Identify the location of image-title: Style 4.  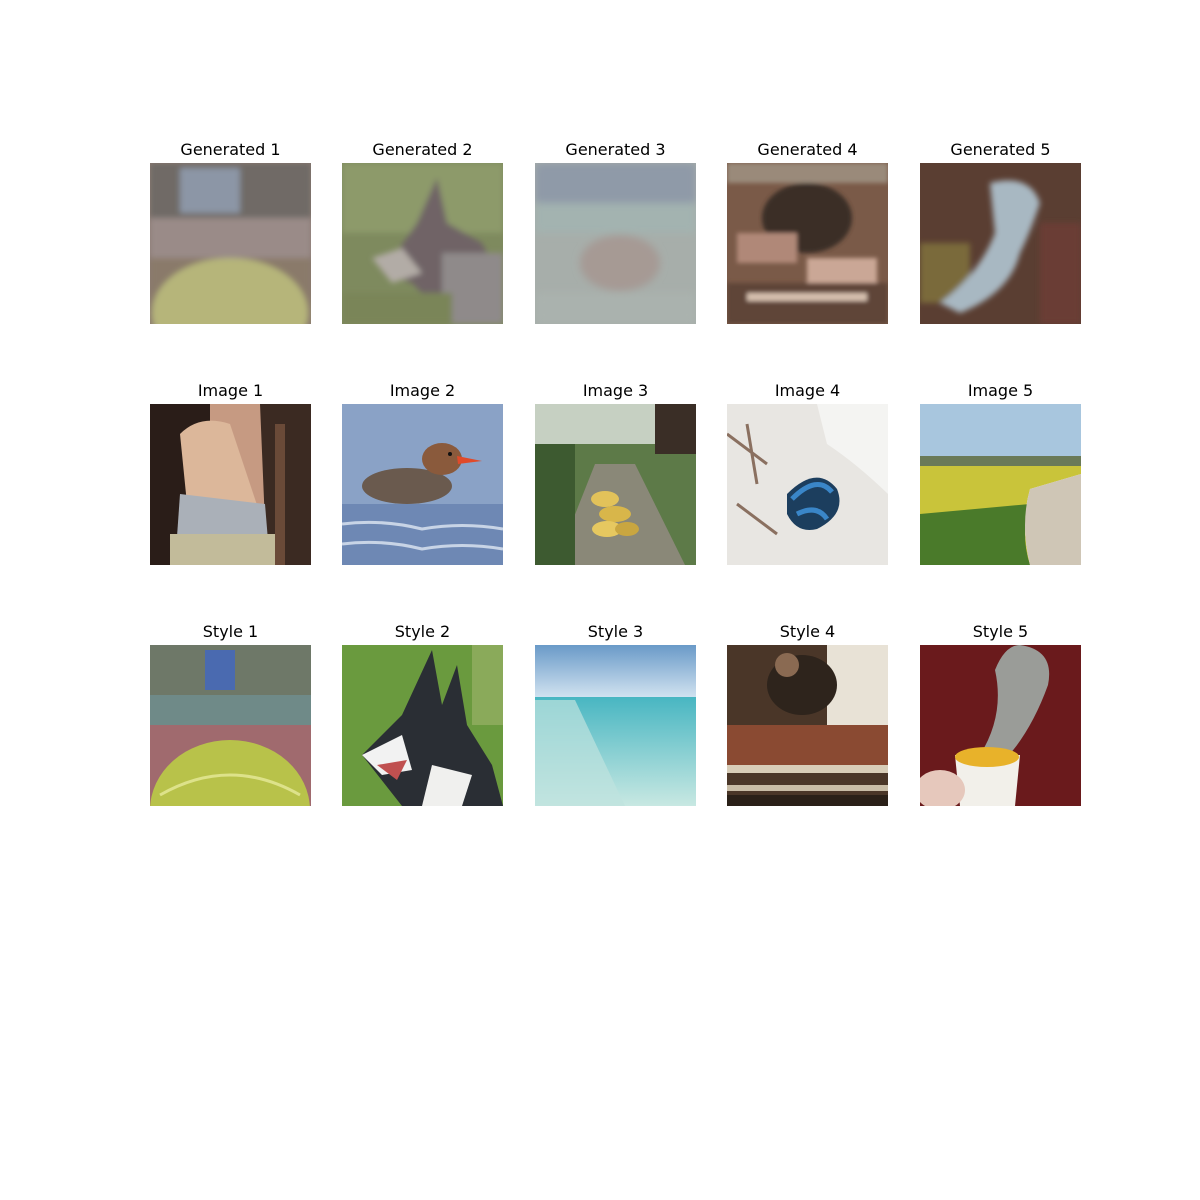
(807, 631).